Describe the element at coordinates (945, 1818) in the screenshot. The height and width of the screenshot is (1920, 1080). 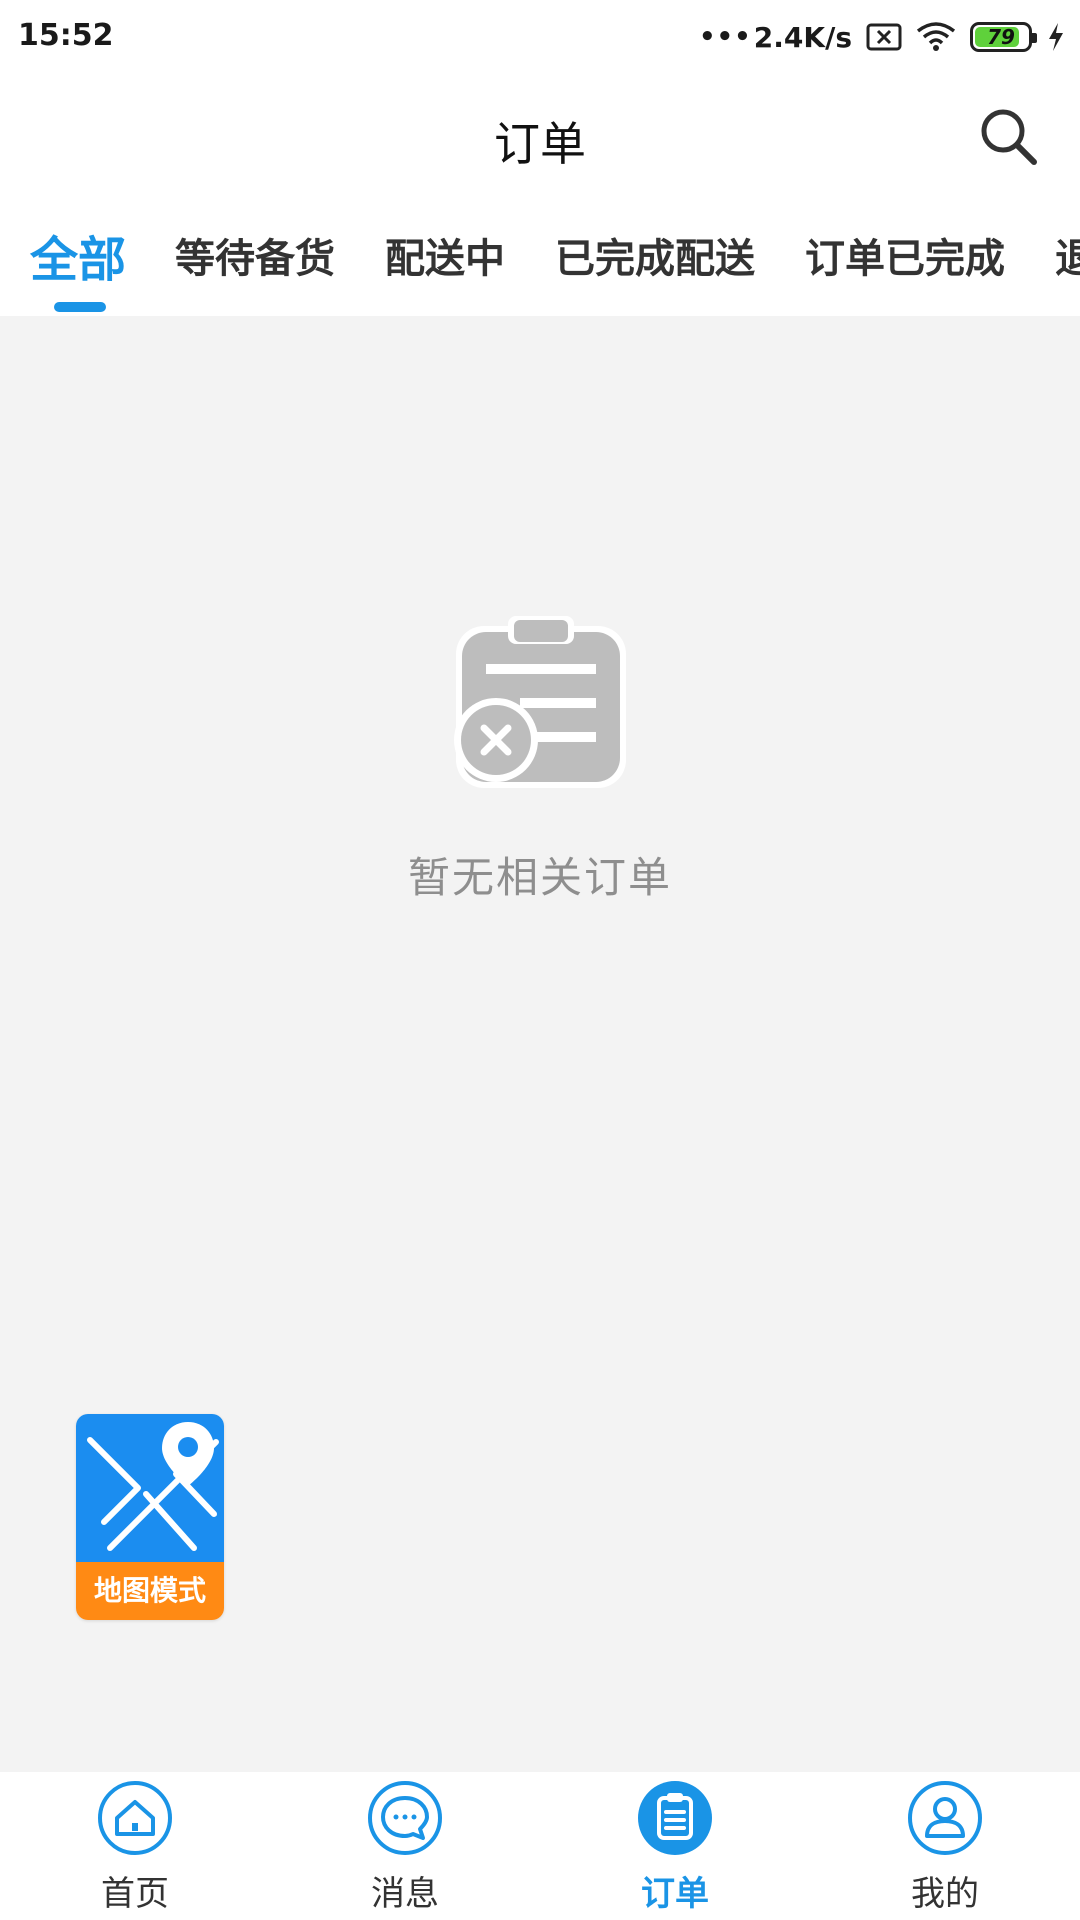
I see `user-icon` at that location.